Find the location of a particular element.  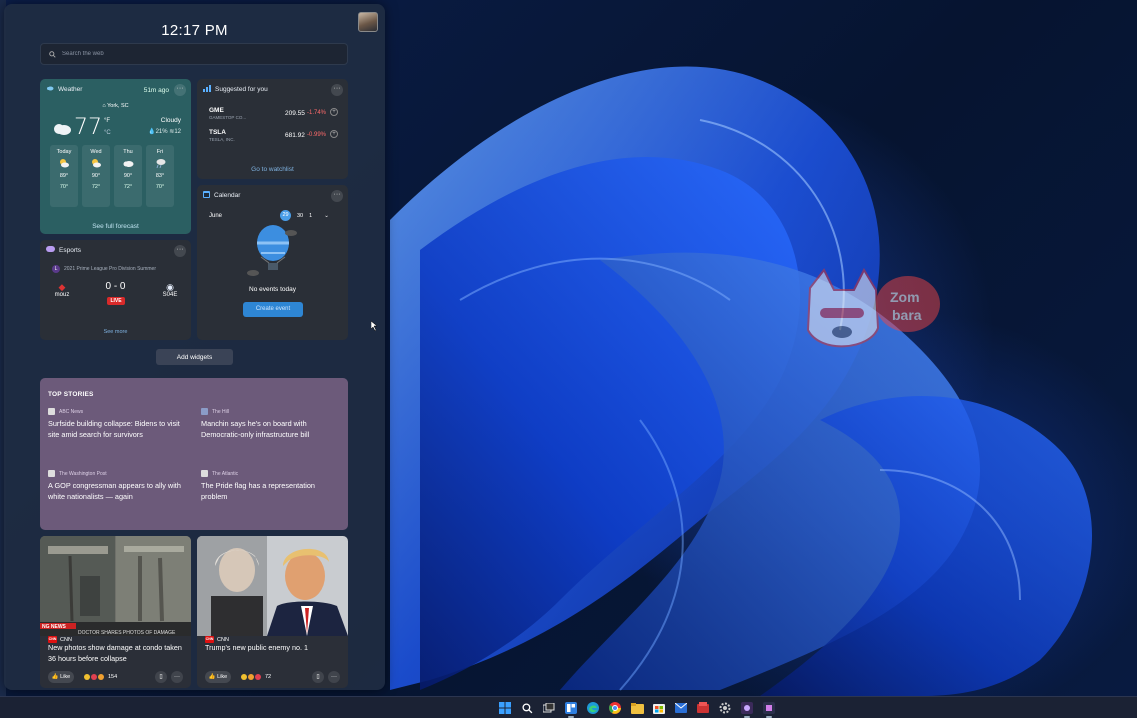

unit-celsius: °C is located at coordinates (107, 133).